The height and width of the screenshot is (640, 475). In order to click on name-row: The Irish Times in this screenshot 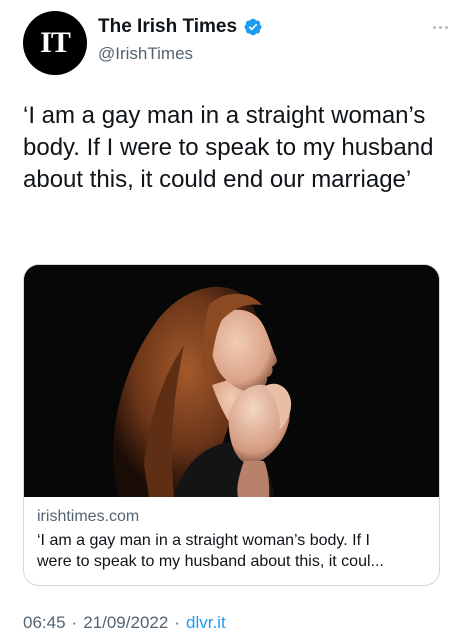, I will do `click(180, 27)`.